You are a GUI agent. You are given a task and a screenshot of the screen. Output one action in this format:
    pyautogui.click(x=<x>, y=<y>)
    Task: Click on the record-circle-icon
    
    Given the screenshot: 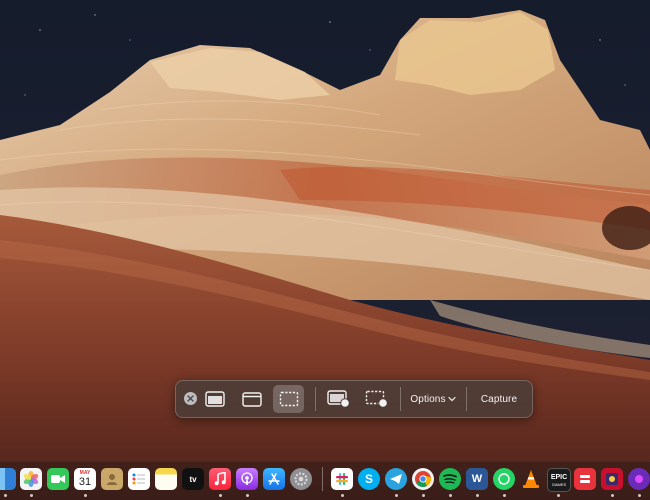 What is the action you would take?
    pyautogui.click(x=639, y=479)
    